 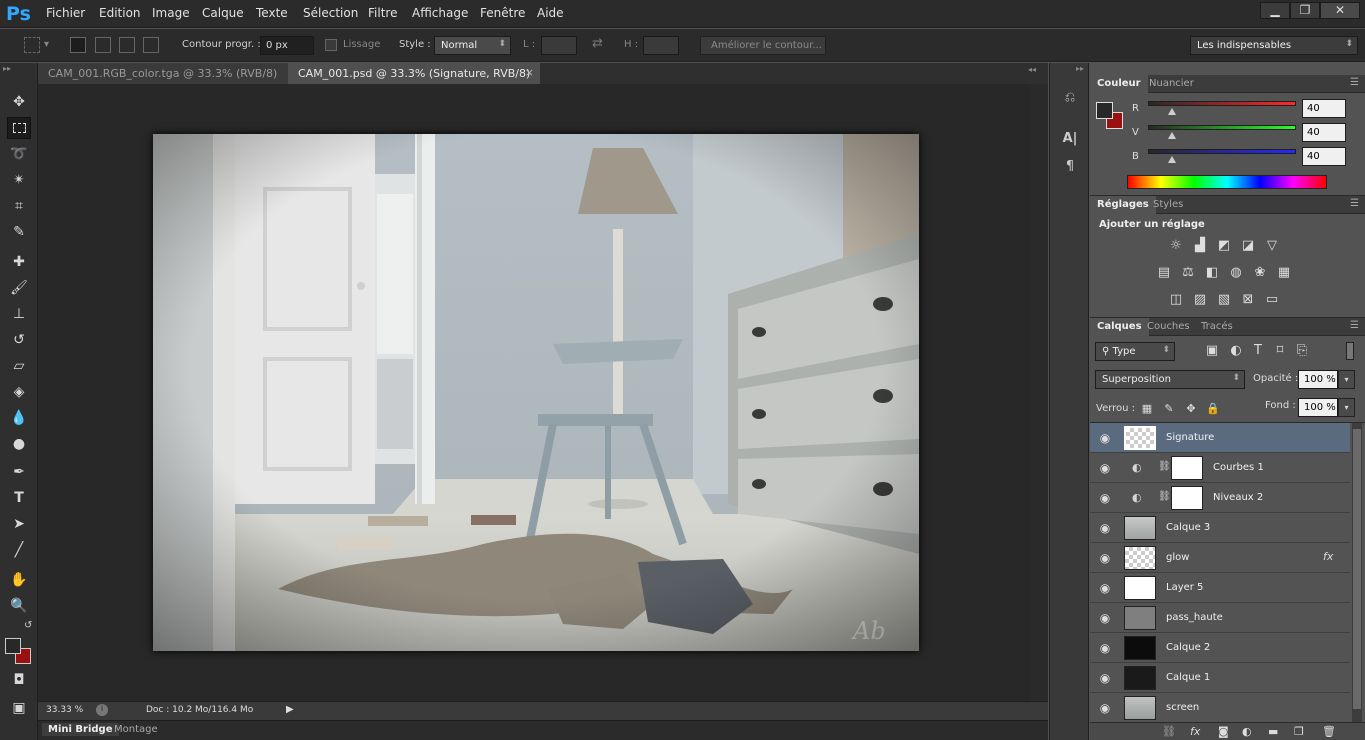 I want to click on color-spectrum-ramp, so click(x=1227, y=182).